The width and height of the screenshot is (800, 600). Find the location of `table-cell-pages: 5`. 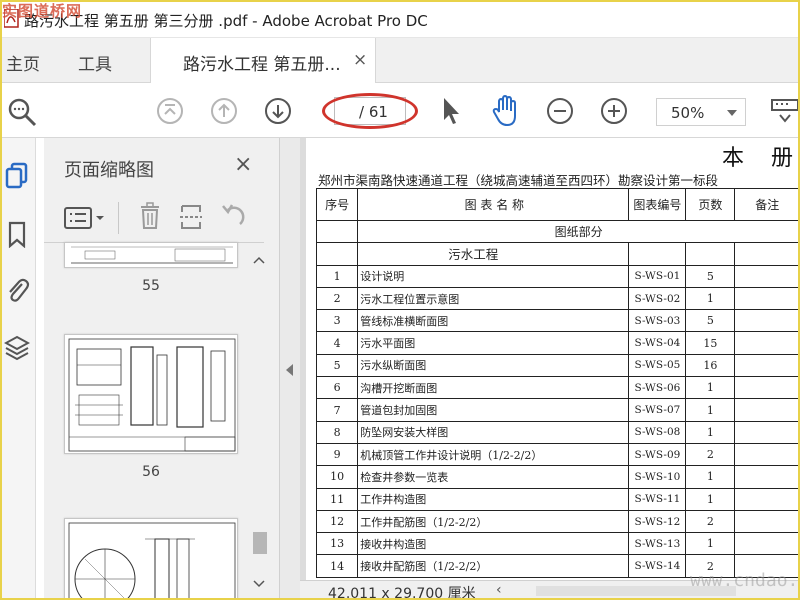

table-cell-pages: 5 is located at coordinates (710, 276).